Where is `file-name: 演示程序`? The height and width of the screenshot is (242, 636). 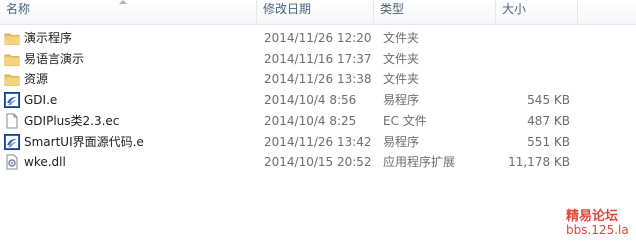 file-name: 演示程序 is located at coordinates (48, 38).